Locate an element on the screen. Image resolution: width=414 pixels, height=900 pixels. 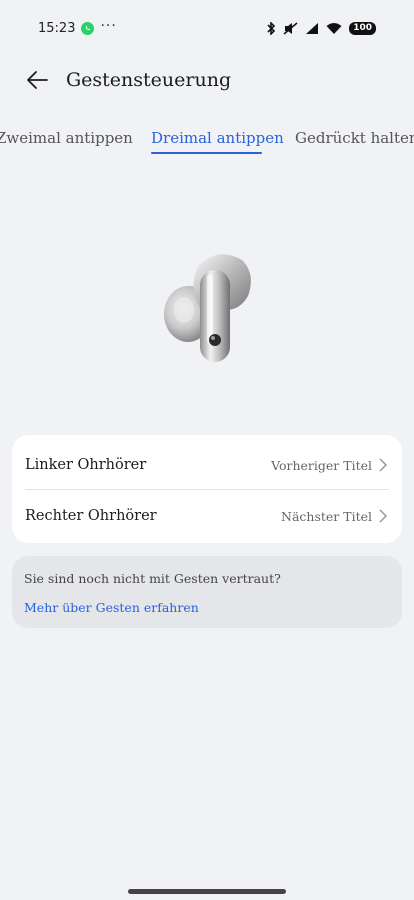
signal-icon is located at coordinates (312, 28).